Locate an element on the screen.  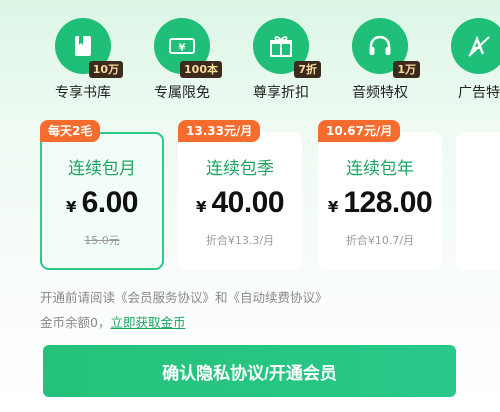
benefit-circle: 10万 is located at coordinates (89, 48).